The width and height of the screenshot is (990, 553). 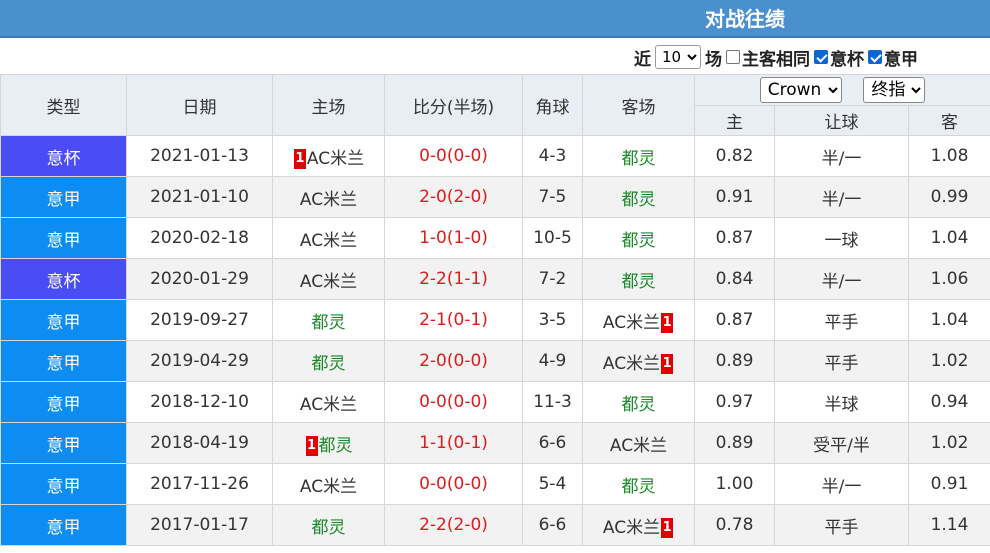 What do you see at coordinates (63, 105) in the screenshot?
I see `col-header-type: 类型` at bounding box center [63, 105].